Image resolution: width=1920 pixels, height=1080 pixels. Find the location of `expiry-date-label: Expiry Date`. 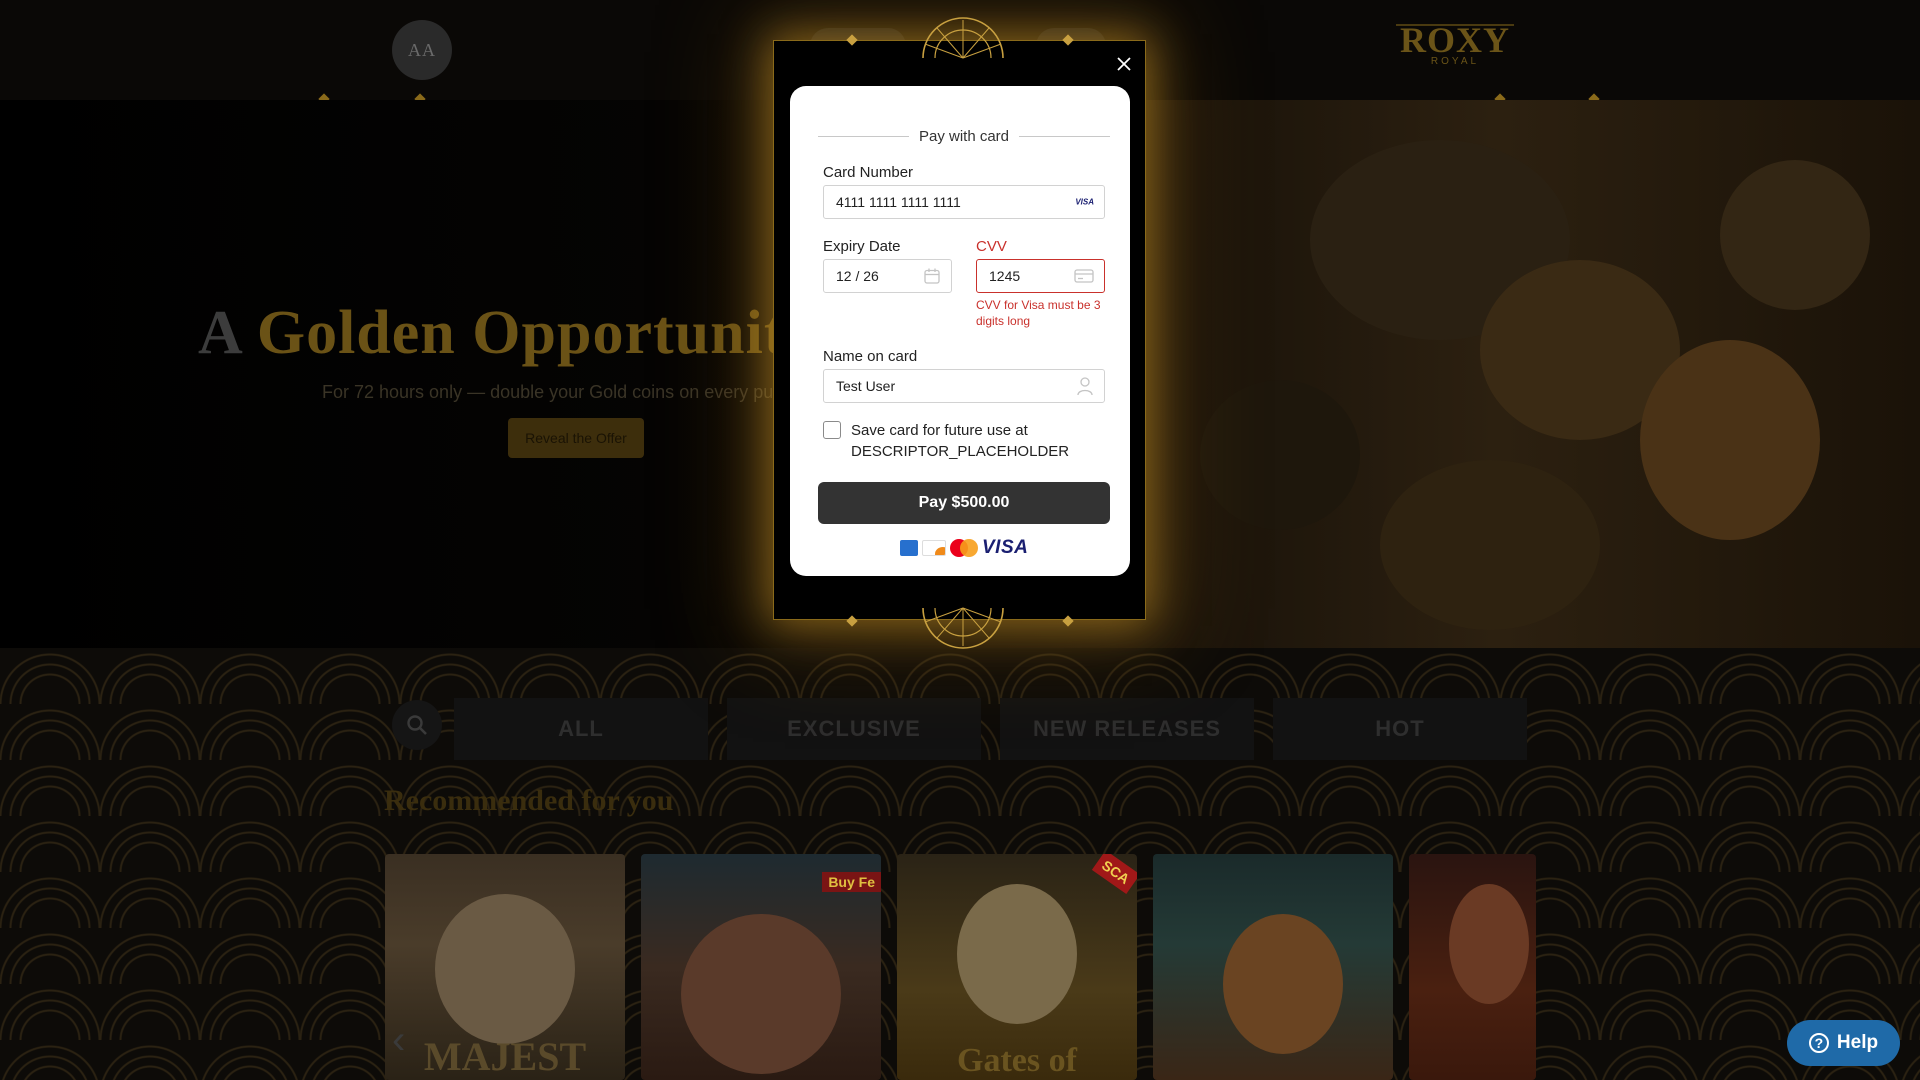

expiry-date-label: Expiry Date is located at coordinates (862, 246).